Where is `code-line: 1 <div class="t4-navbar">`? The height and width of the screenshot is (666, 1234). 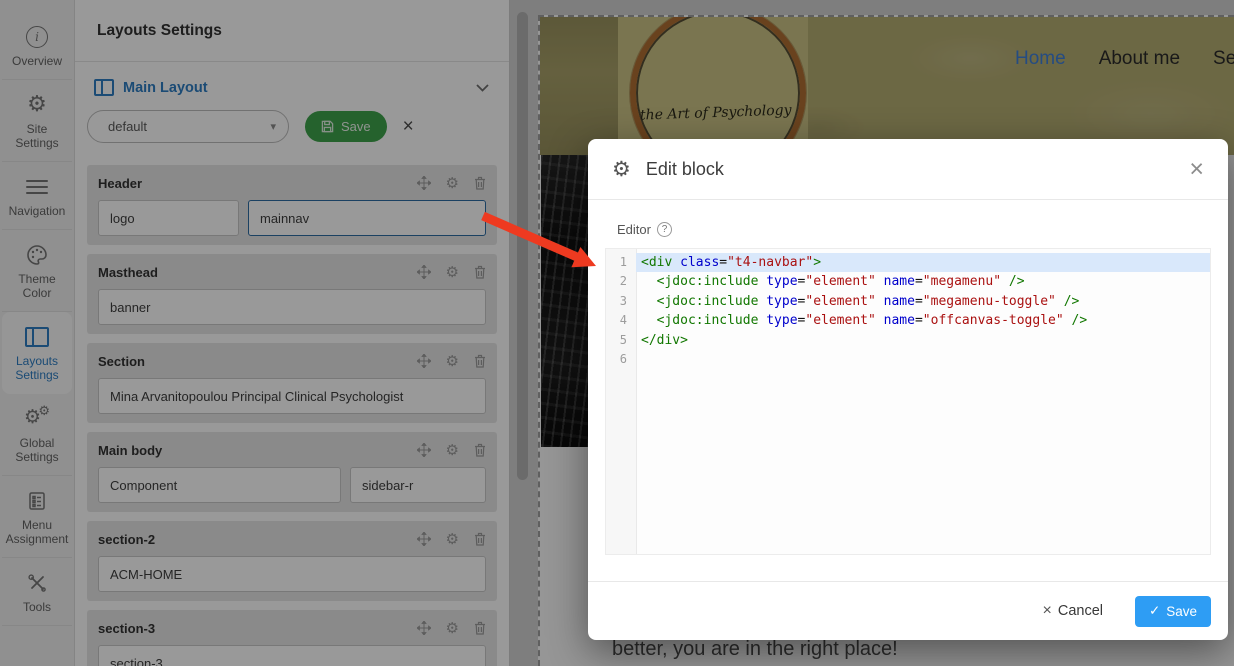
code-line: 1 <div class="t4-navbar"> is located at coordinates (908, 263).